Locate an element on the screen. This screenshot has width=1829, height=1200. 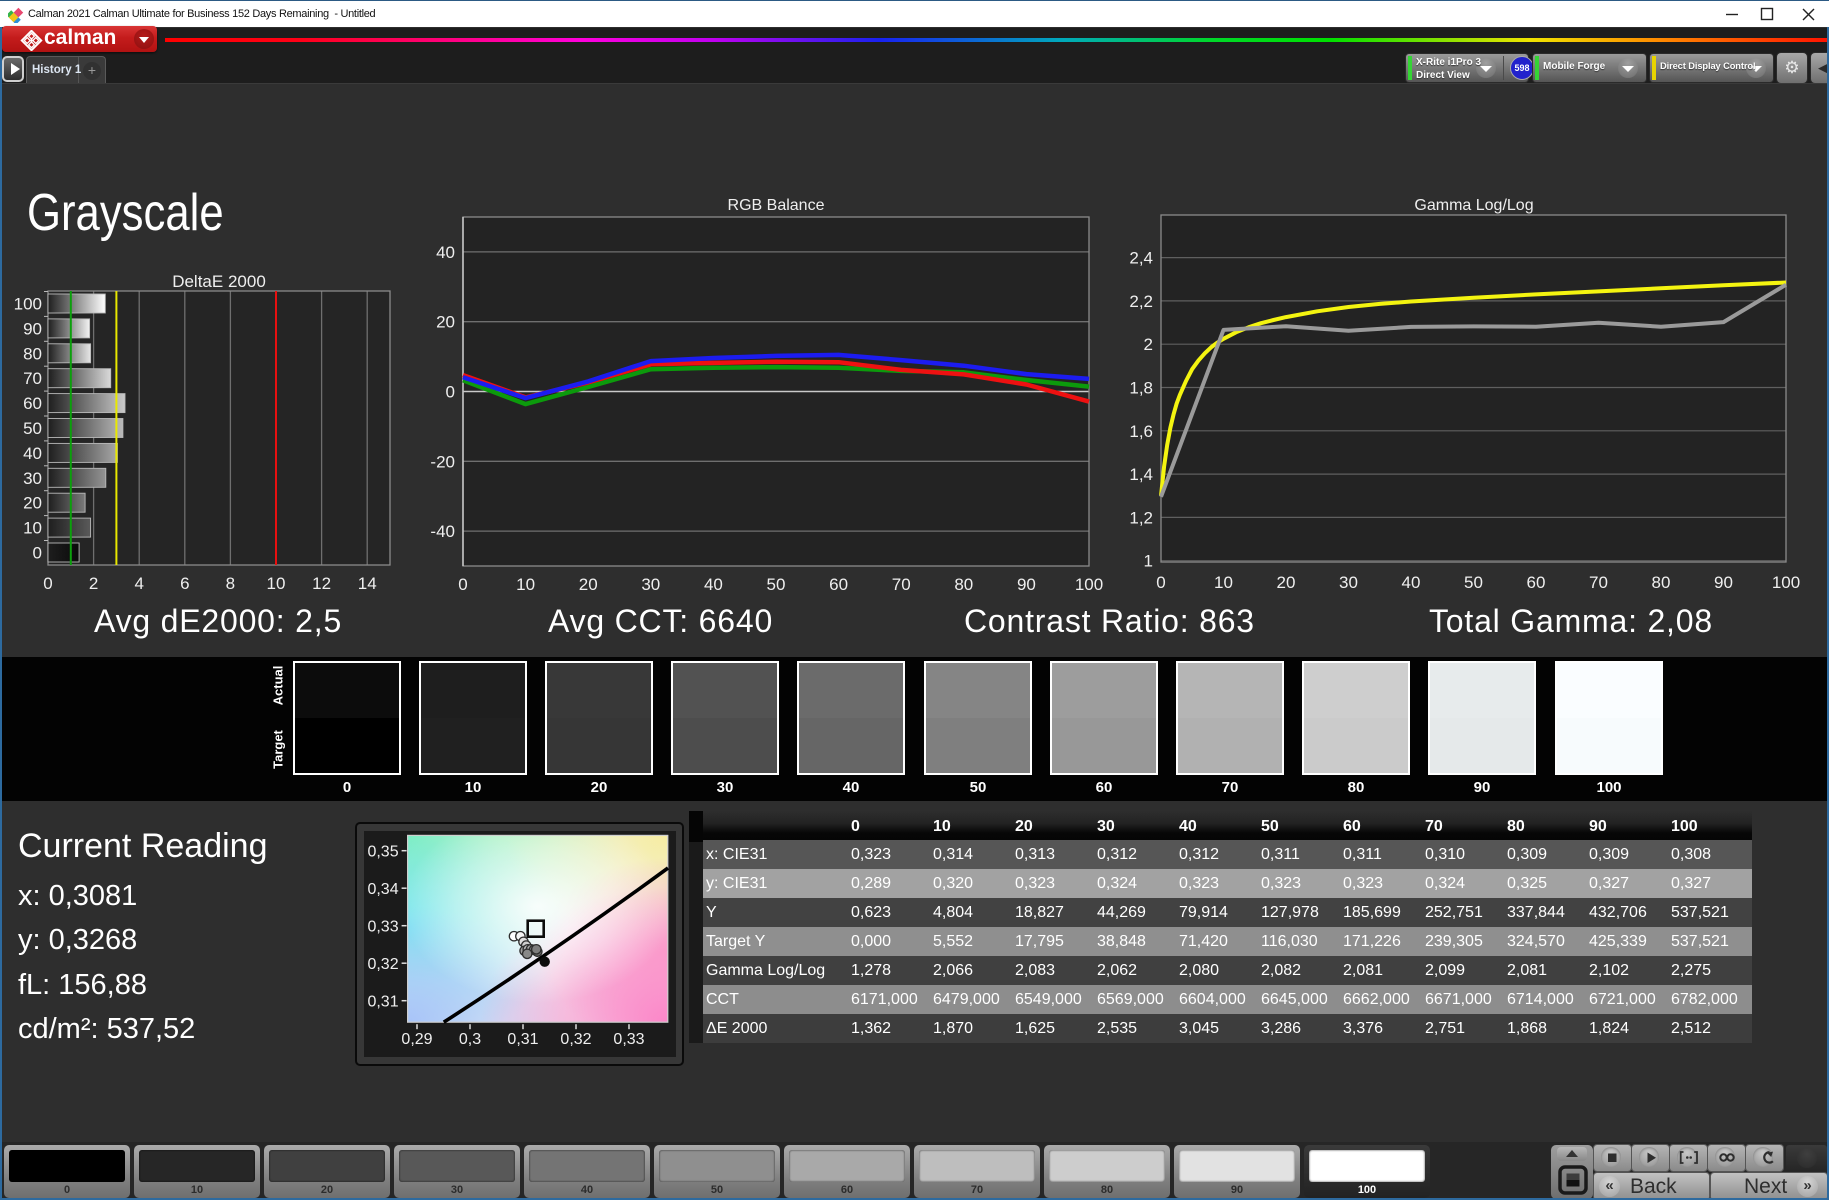
svg-text: -20 is located at coordinates (442, 461).